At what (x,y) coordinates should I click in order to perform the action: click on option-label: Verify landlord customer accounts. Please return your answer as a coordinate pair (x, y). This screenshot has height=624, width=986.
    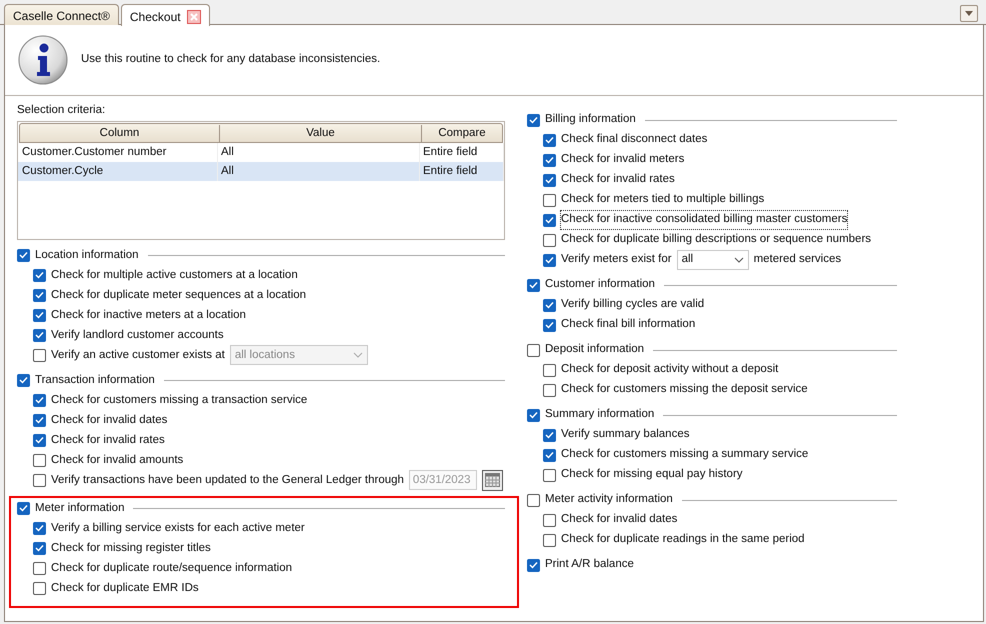
    Looking at the image, I should click on (137, 335).